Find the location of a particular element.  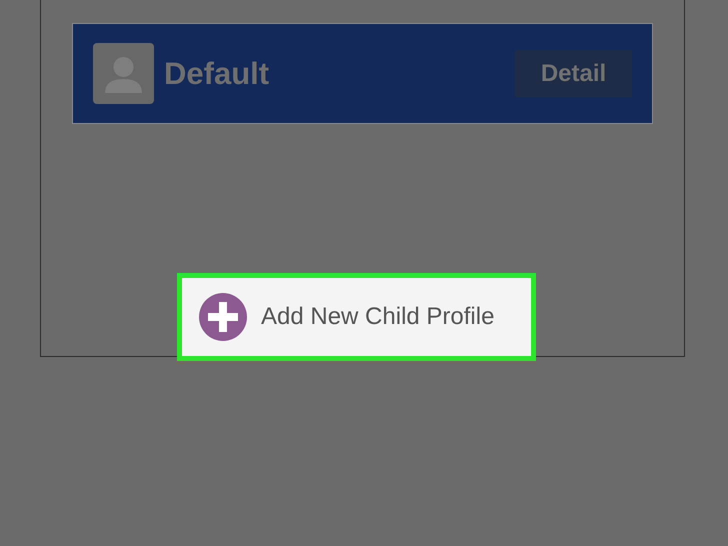

plus-icon is located at coordinates (223, 317).